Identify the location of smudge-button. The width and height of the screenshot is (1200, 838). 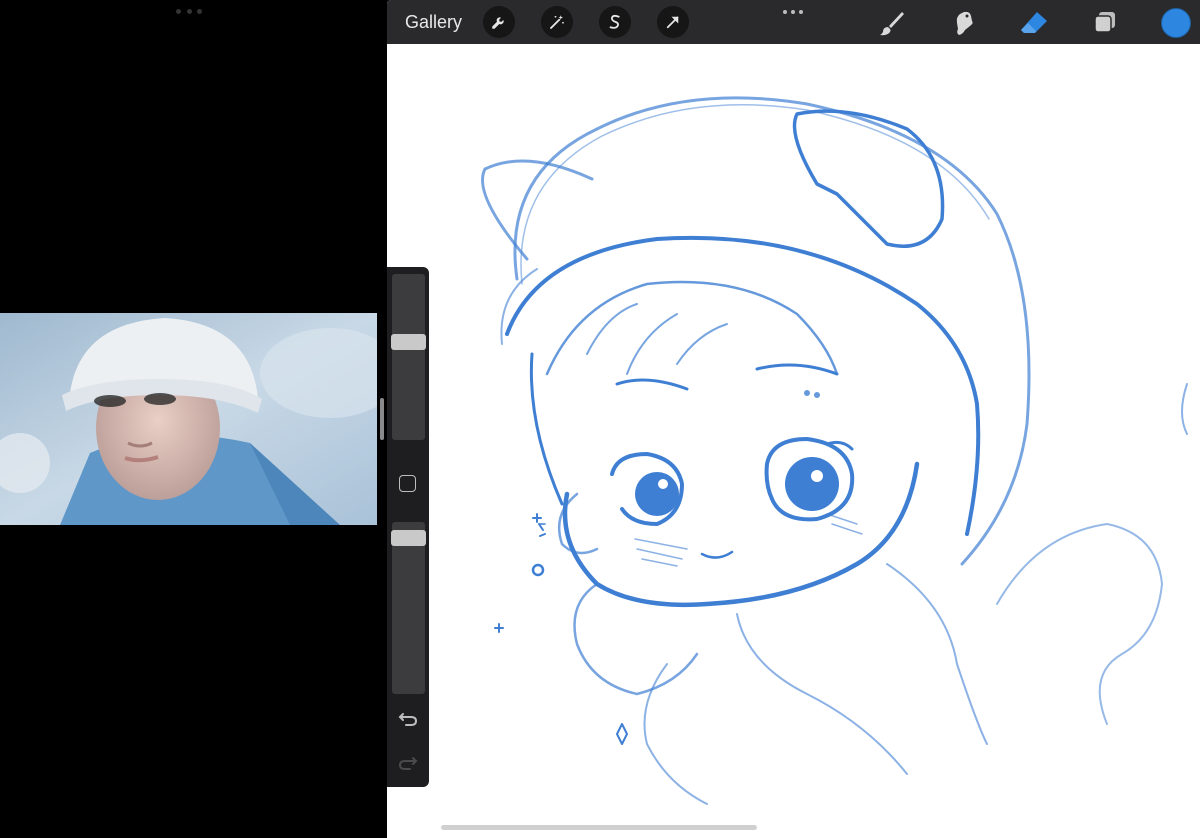
(964, 23).